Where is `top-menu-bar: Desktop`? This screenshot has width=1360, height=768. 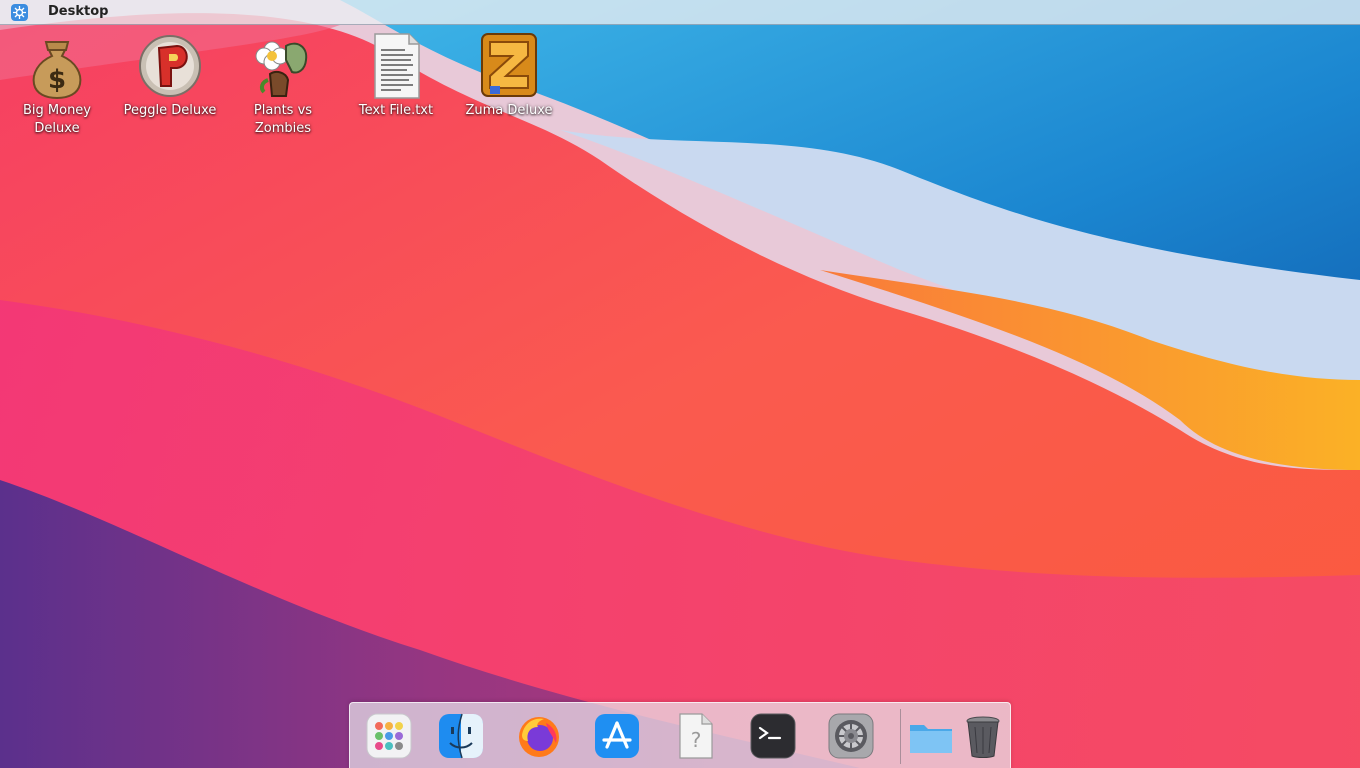
top-menu-bar: Desktop is located at coordinates (680, 12).